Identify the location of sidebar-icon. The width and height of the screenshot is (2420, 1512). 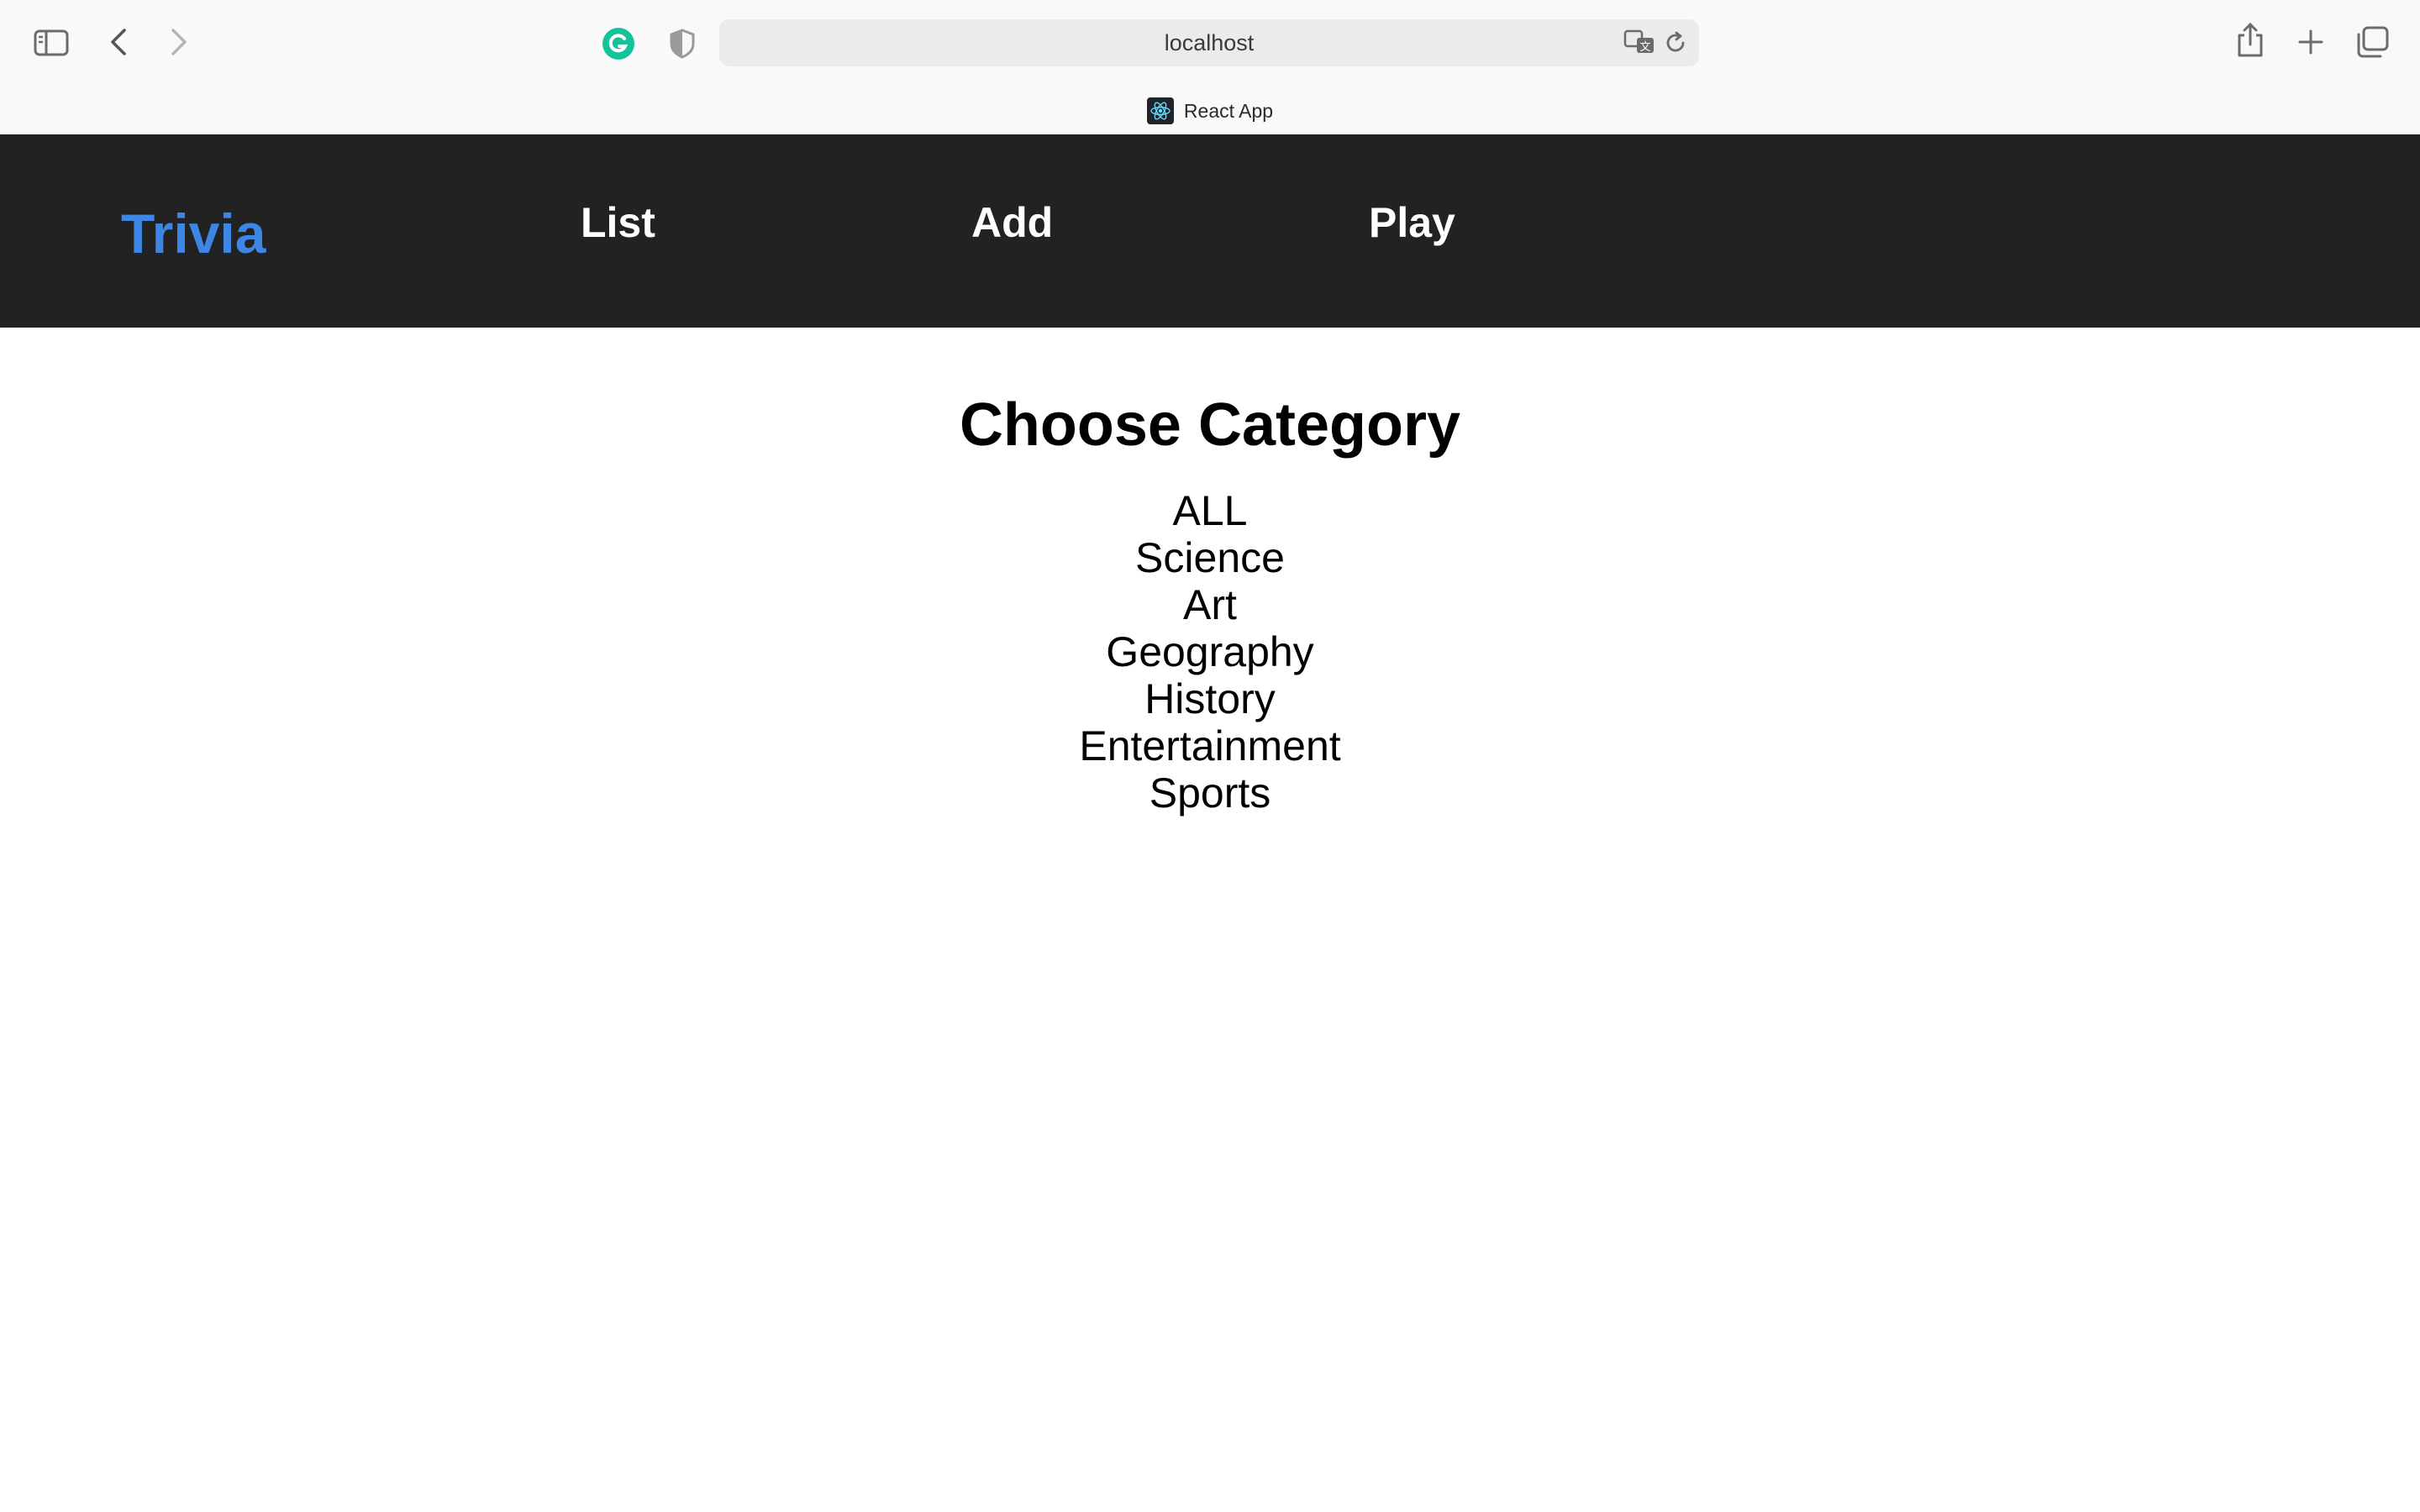
(52, 43).